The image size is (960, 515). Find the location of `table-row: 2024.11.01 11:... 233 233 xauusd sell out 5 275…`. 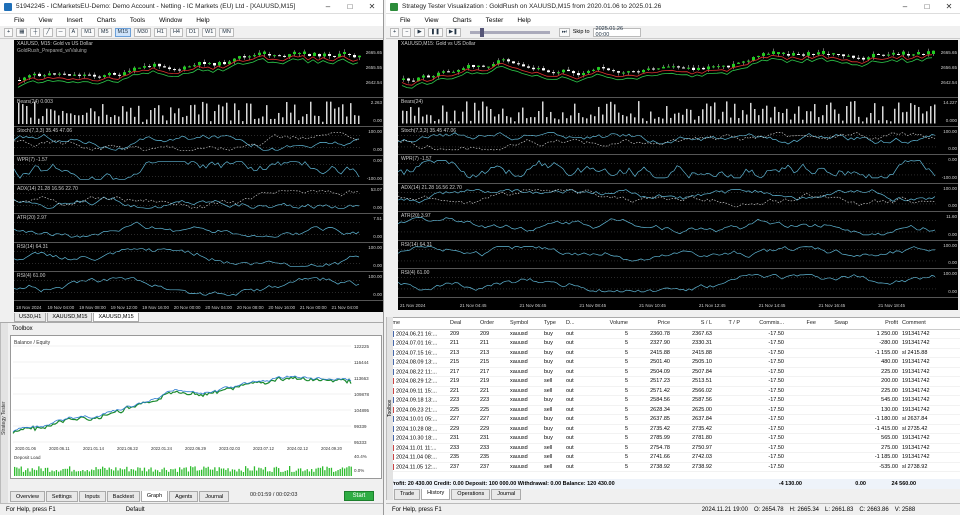

table-row: 2024.11.01 11:... 233 233 xauusd sell out 5 275… is located at coordinates (673, 448).